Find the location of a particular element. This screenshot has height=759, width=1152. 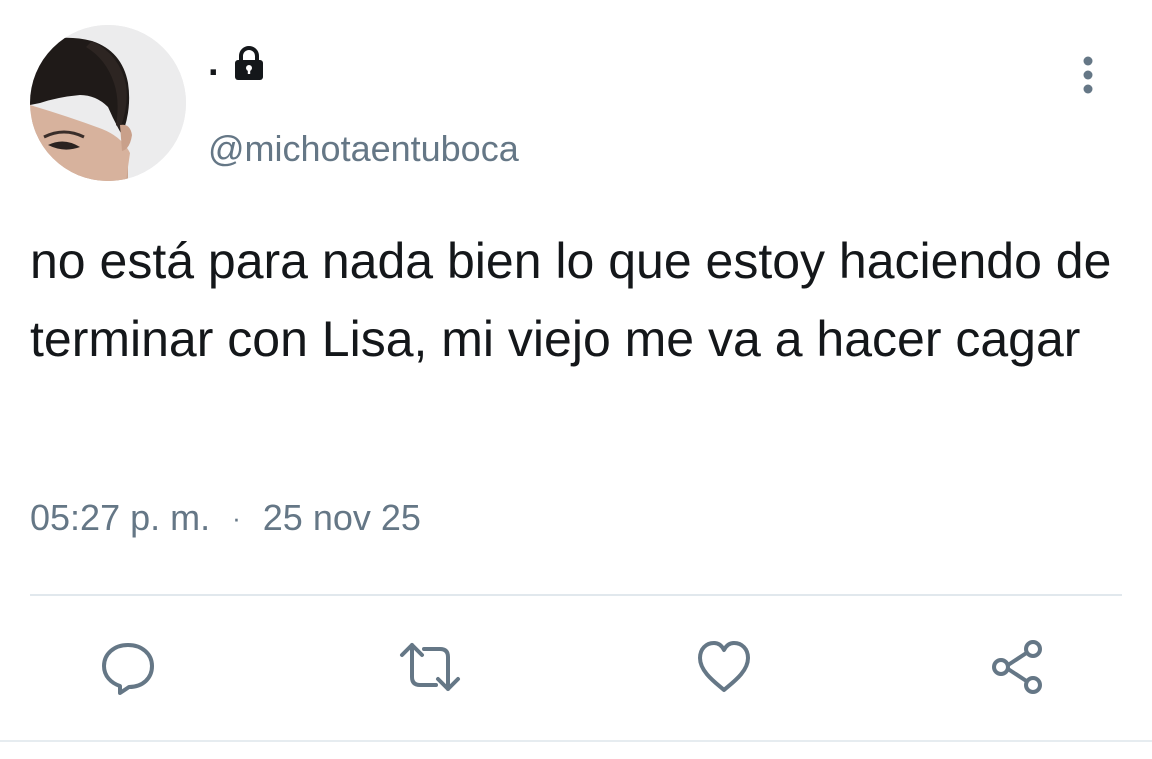

bottom-divider is located at coordinates (576, 741).